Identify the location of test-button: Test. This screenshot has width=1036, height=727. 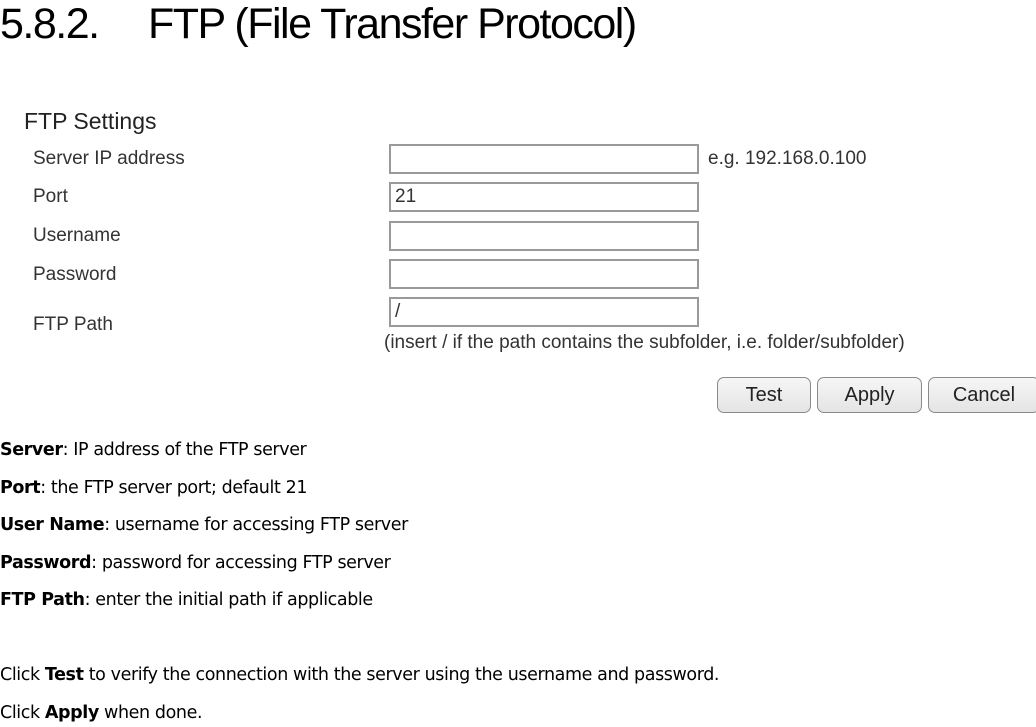
(764, 395).